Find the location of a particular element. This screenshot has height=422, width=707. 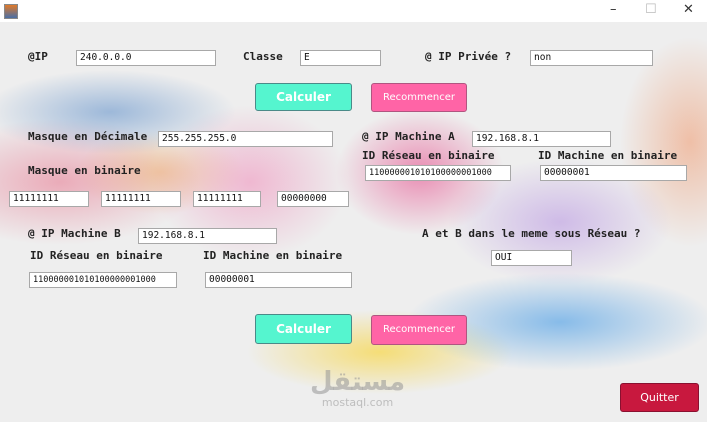

calculer-button-bottom: Calculer is located at coordinates (303, 329).